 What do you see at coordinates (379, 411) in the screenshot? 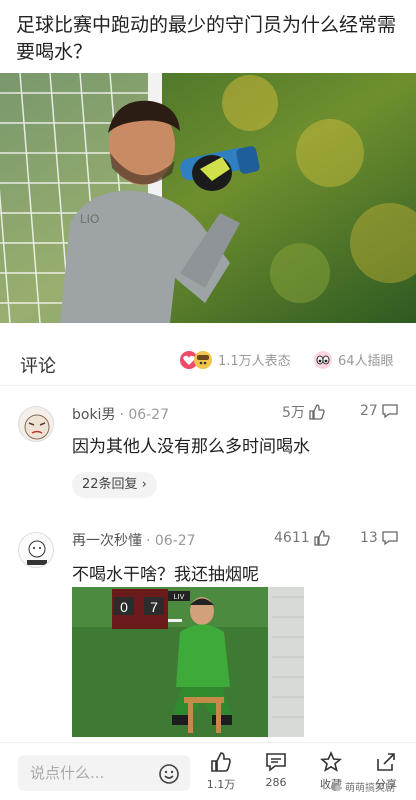
I see `comment-reply-count: 27` at bounding box center [379, 411].